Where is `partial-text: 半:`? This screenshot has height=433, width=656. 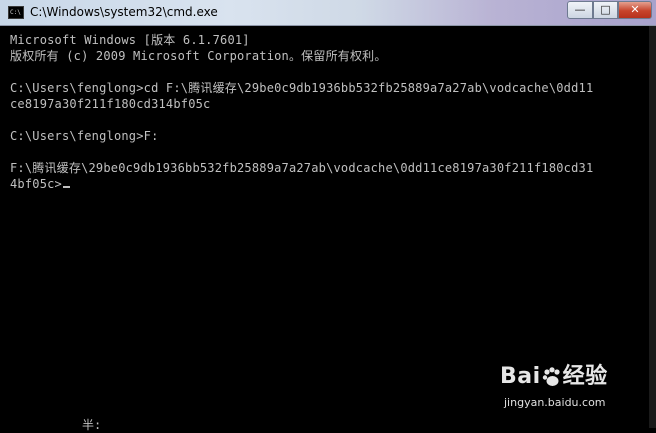 partial-text: 半: is located at coordinates (92, 425).